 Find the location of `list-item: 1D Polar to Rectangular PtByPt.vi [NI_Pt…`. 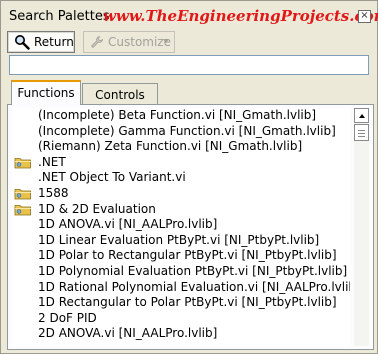

list-item: 1D Polar to Rectangular PtByPt.vi [NI_Pt… is located at coordinates (181, 256).